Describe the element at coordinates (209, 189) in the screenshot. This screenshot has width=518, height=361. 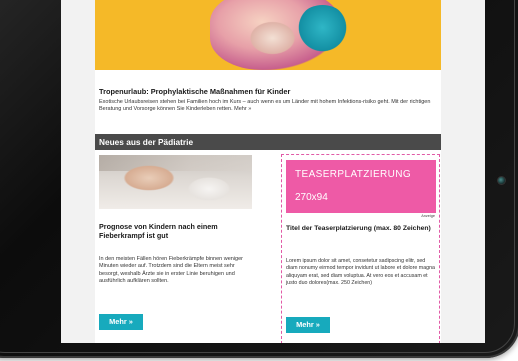
I see `article-photo-blanket` at that location.